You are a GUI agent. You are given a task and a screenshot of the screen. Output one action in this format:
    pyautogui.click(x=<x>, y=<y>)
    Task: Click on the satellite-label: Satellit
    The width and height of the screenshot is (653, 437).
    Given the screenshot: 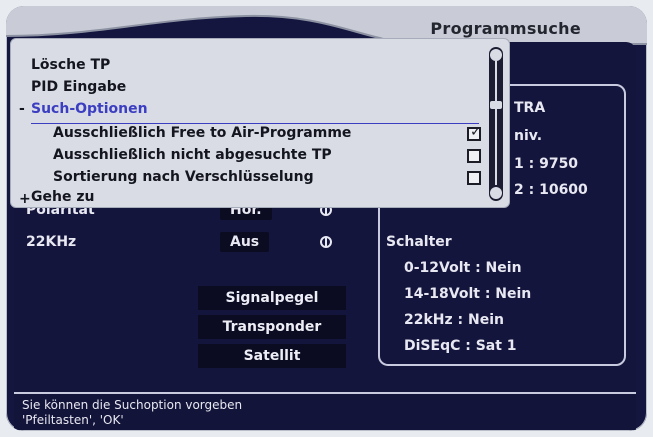 What is the action you would take?
    pyautogui.click(x=272, y=356)
    